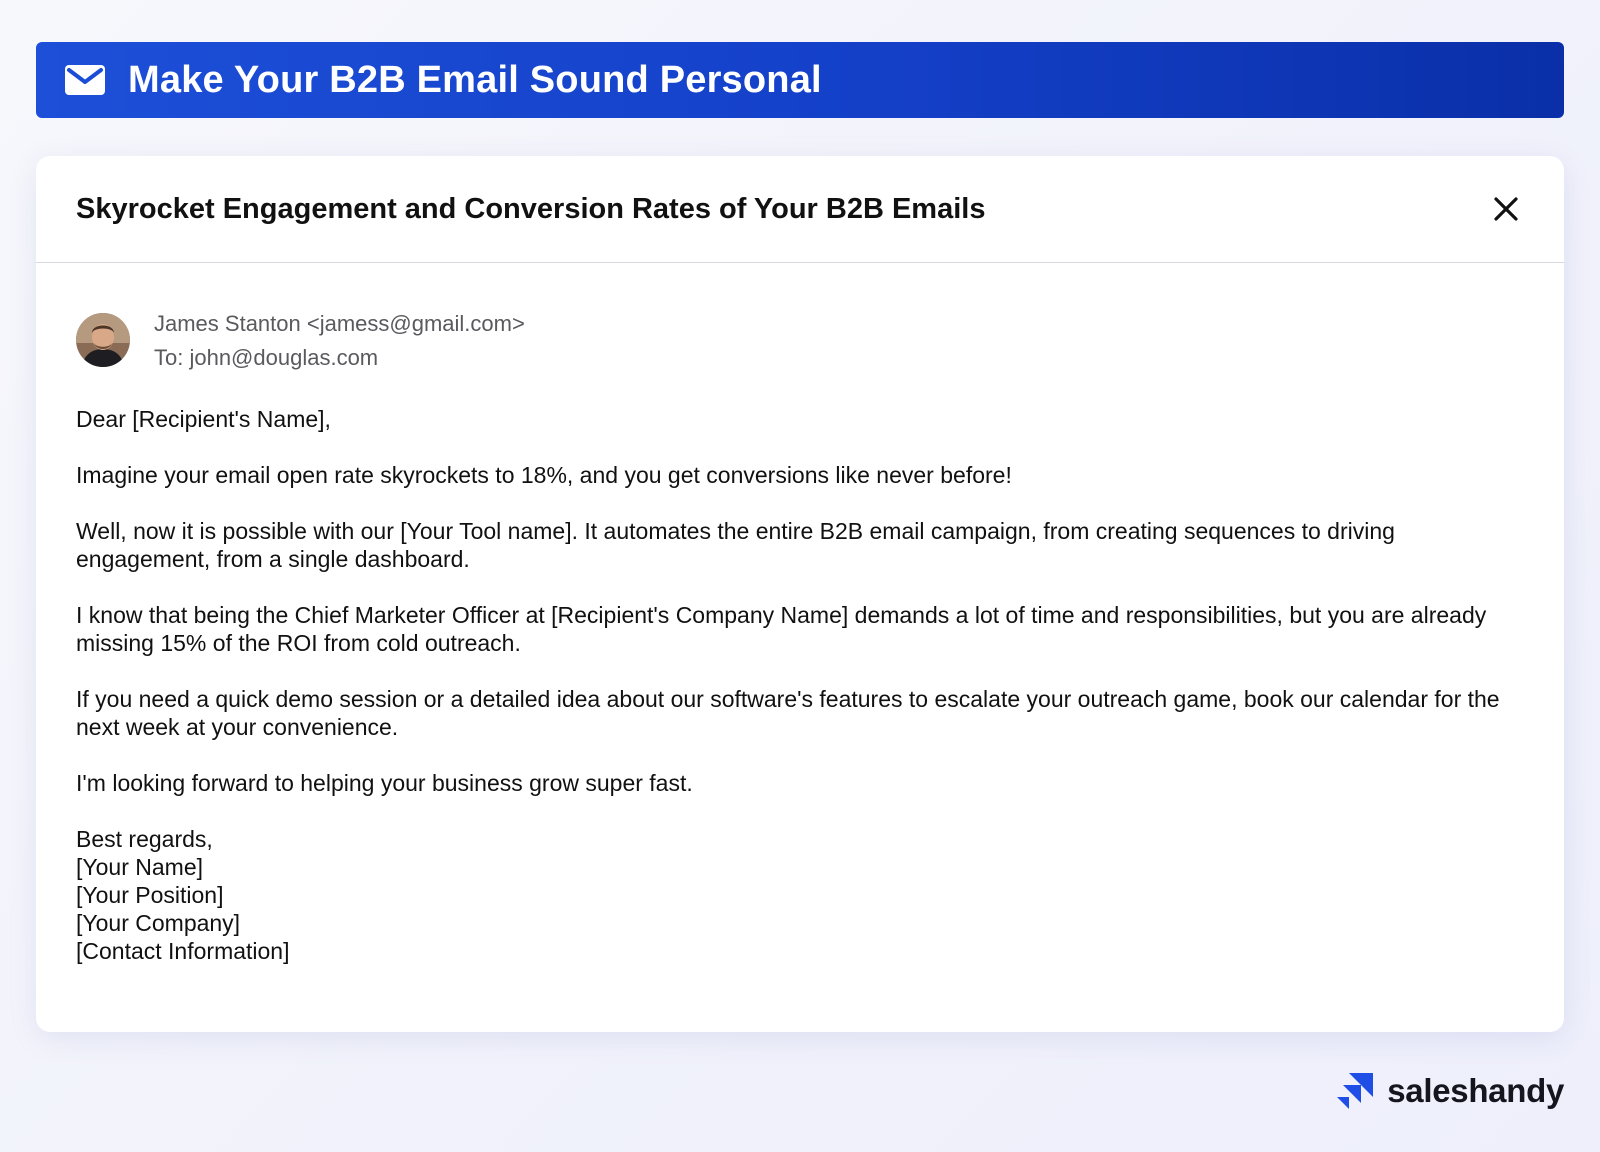  I want to click on close-button, so click(1506, 209).